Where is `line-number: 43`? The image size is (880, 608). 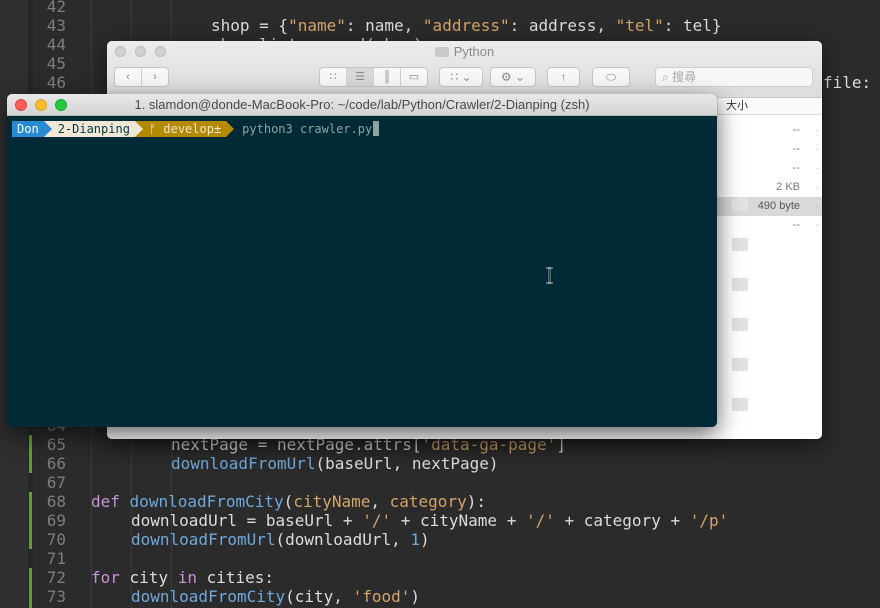
line-number: 43 is located at coordinates (56, 25).